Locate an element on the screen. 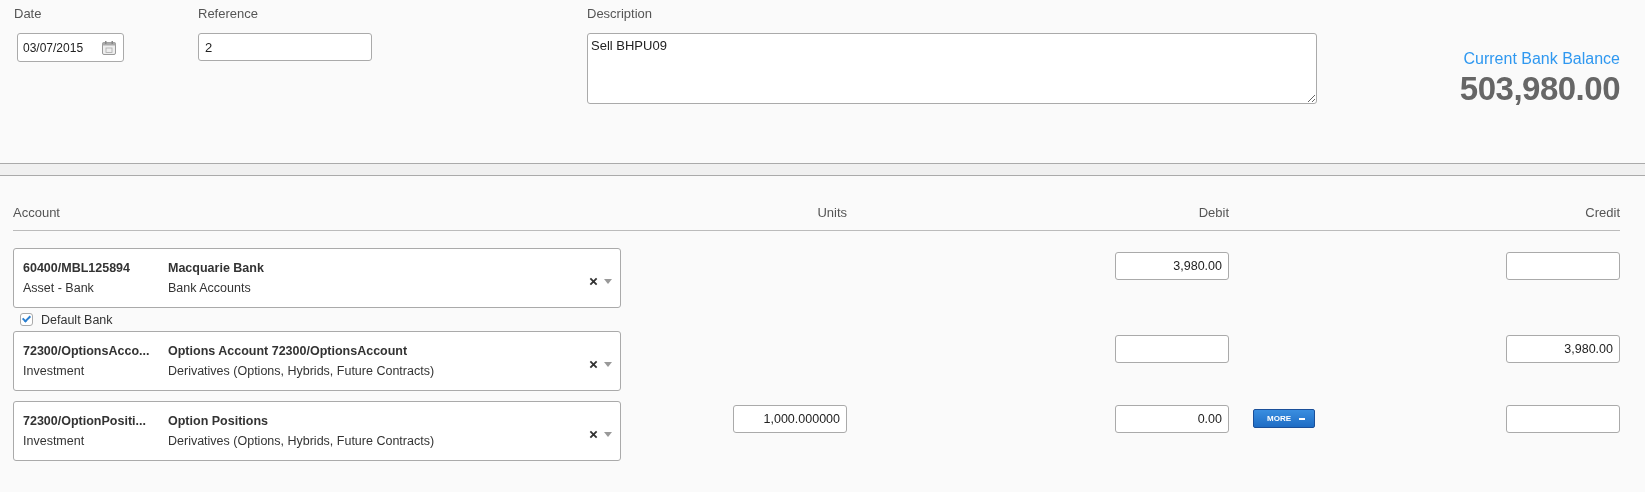 The image size is (1645, 492). debit-field is located at coordinates (1172, 349).